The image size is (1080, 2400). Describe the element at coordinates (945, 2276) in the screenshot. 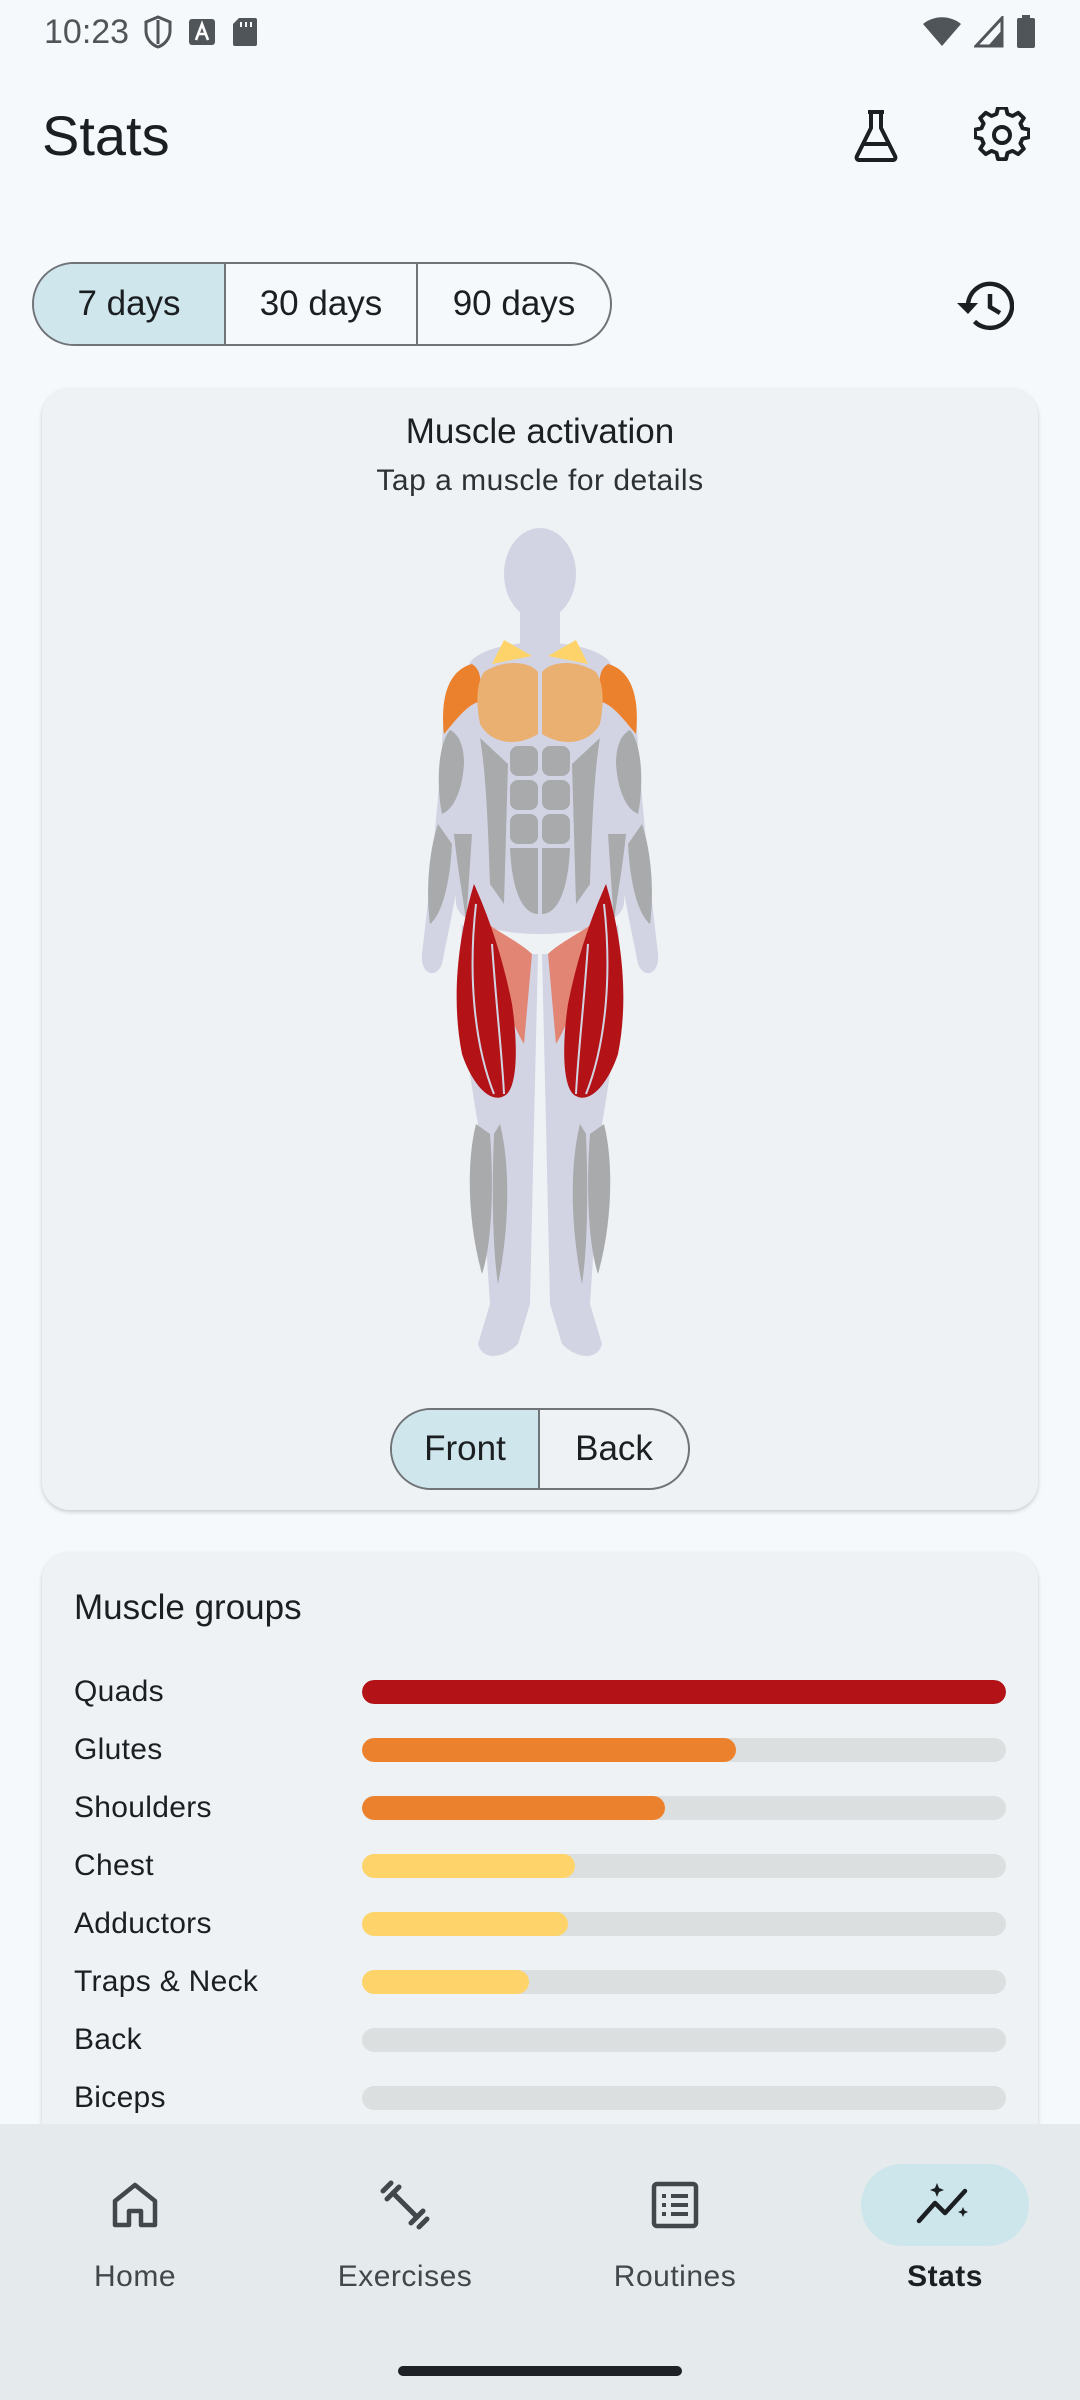

I see `nav-stats-label: Stats` at that location.